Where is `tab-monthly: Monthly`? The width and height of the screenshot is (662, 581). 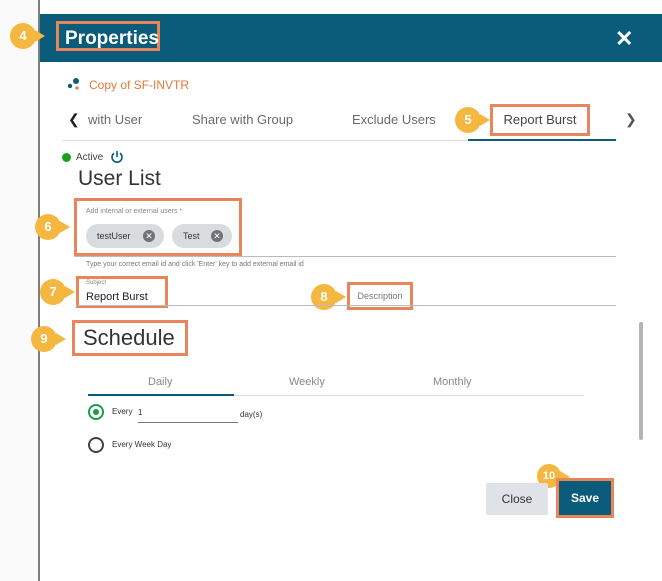 tab-monthly: Monthly is located at coordinates (452, 382).